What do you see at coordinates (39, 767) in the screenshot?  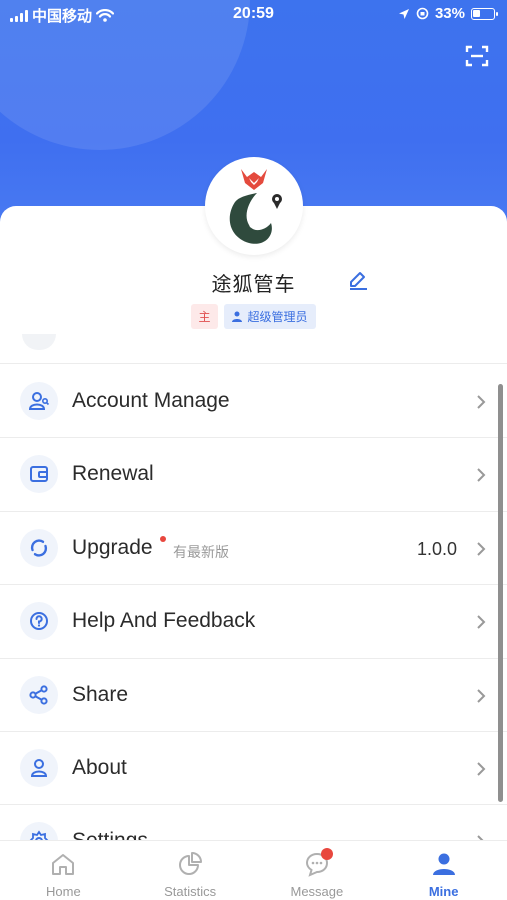 I see `person-icon` at bounding box center [39, 767].